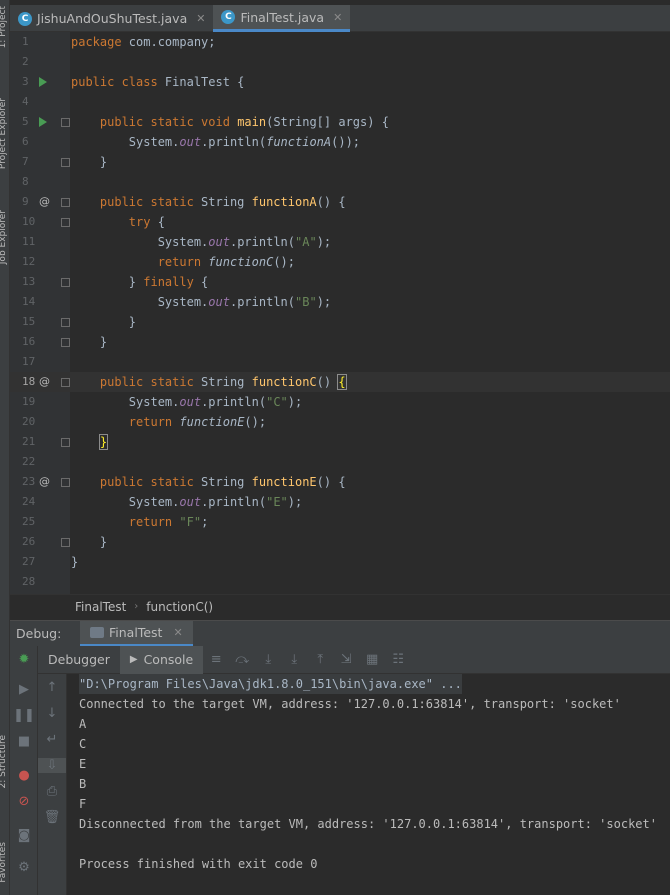  I want to click on tab-console: ▶ Console, so click(161, 659).